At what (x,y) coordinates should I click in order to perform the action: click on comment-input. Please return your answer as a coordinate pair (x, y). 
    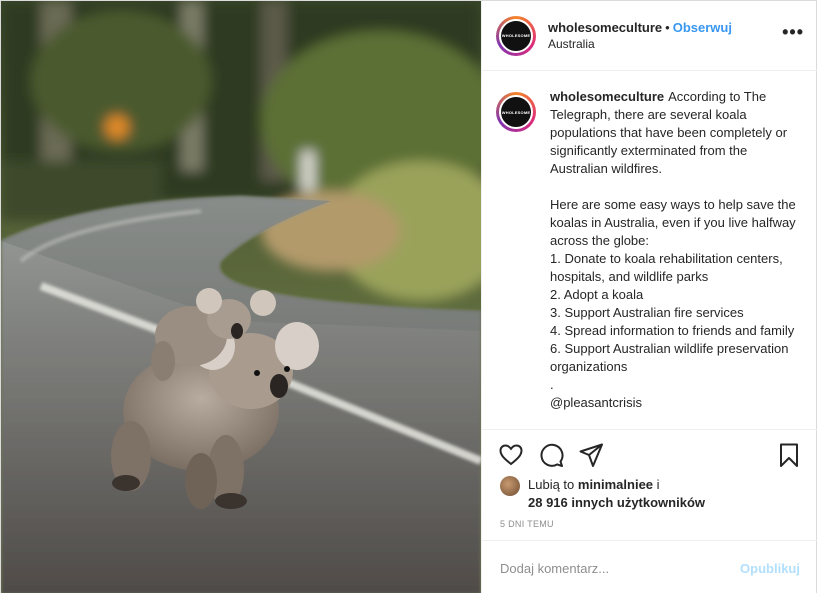
    Looking at the image, I should click on (620, 568).